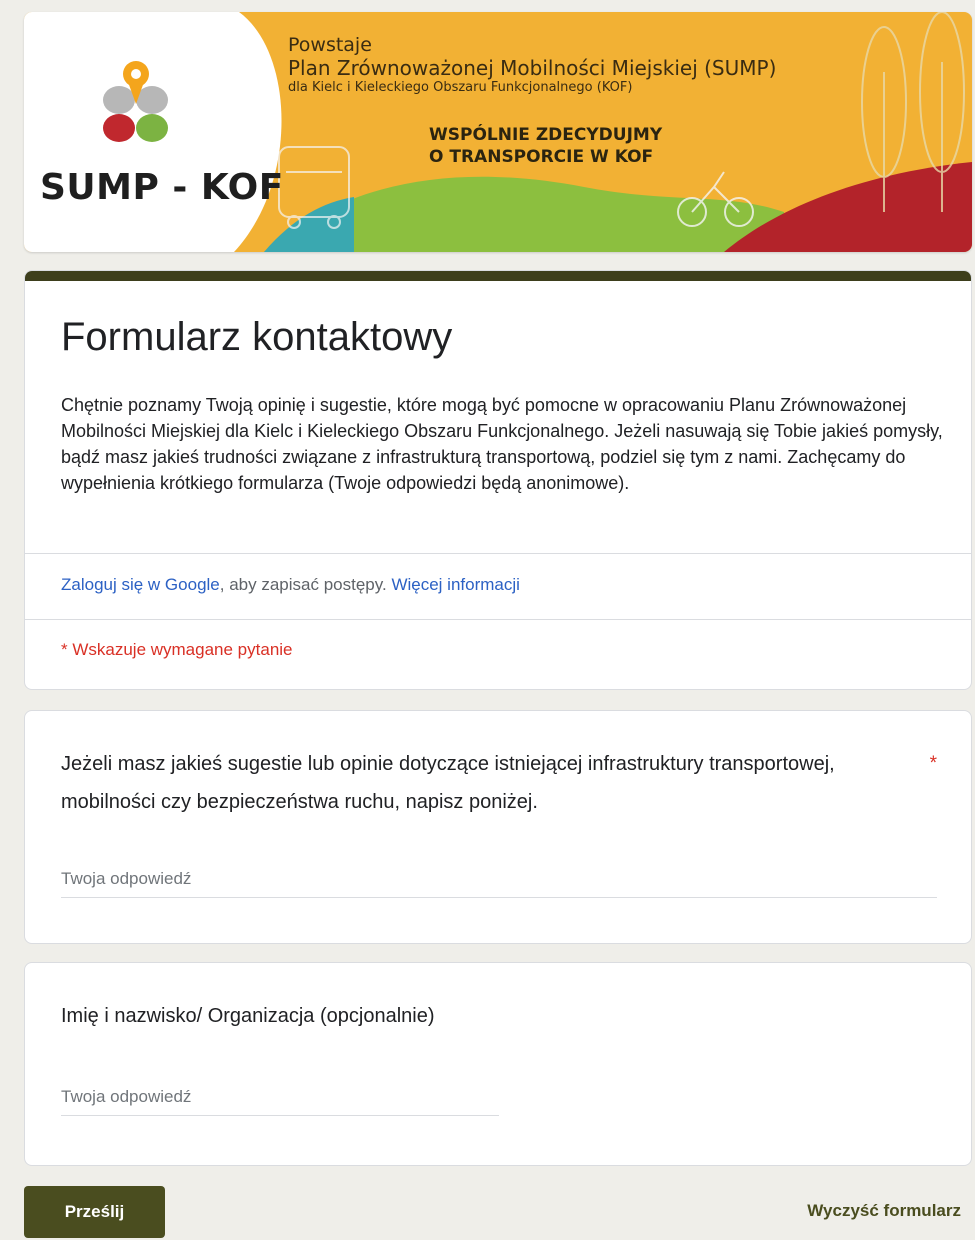 This screenshot has height=1240, width=975. I want to click on signin-link: Zaloguj się w Google, so click(140, 584).